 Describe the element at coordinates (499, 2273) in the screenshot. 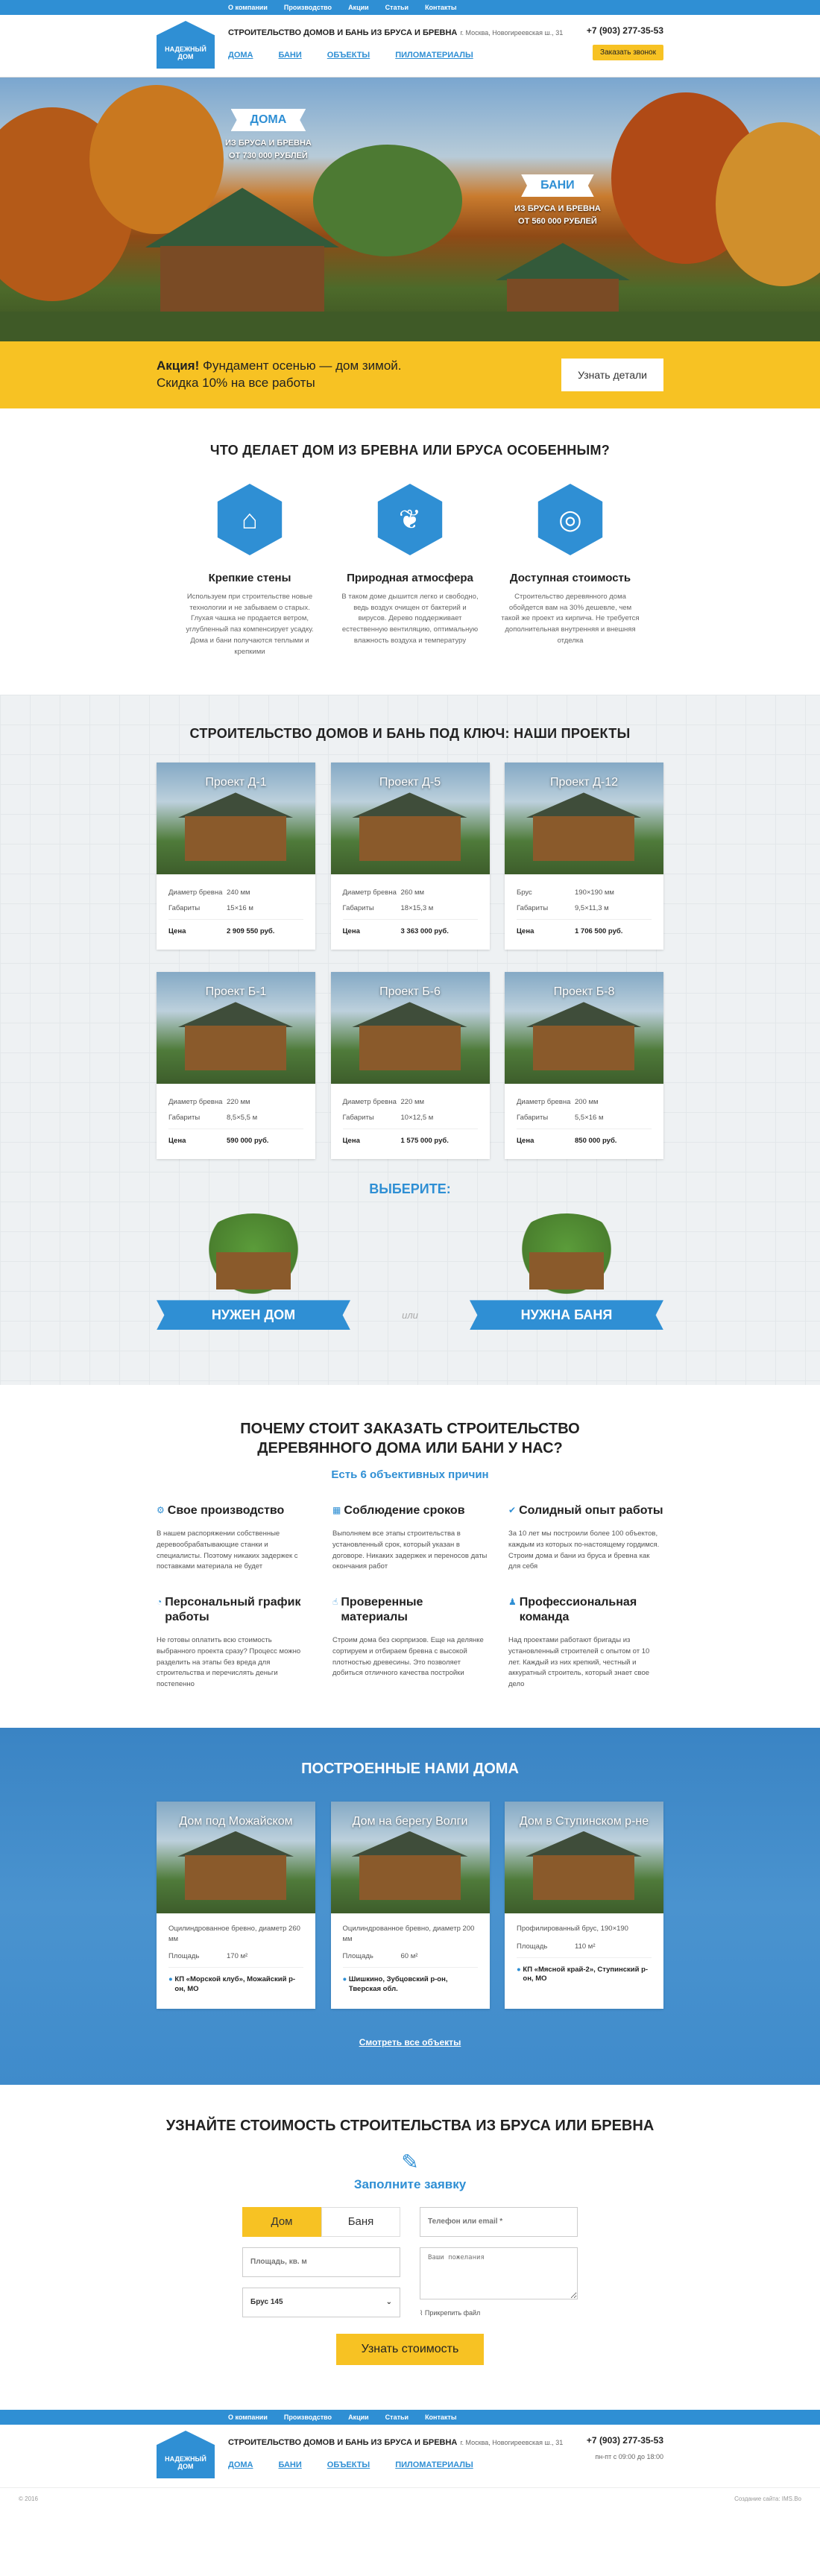

I see `wishes-textarea` at that location.